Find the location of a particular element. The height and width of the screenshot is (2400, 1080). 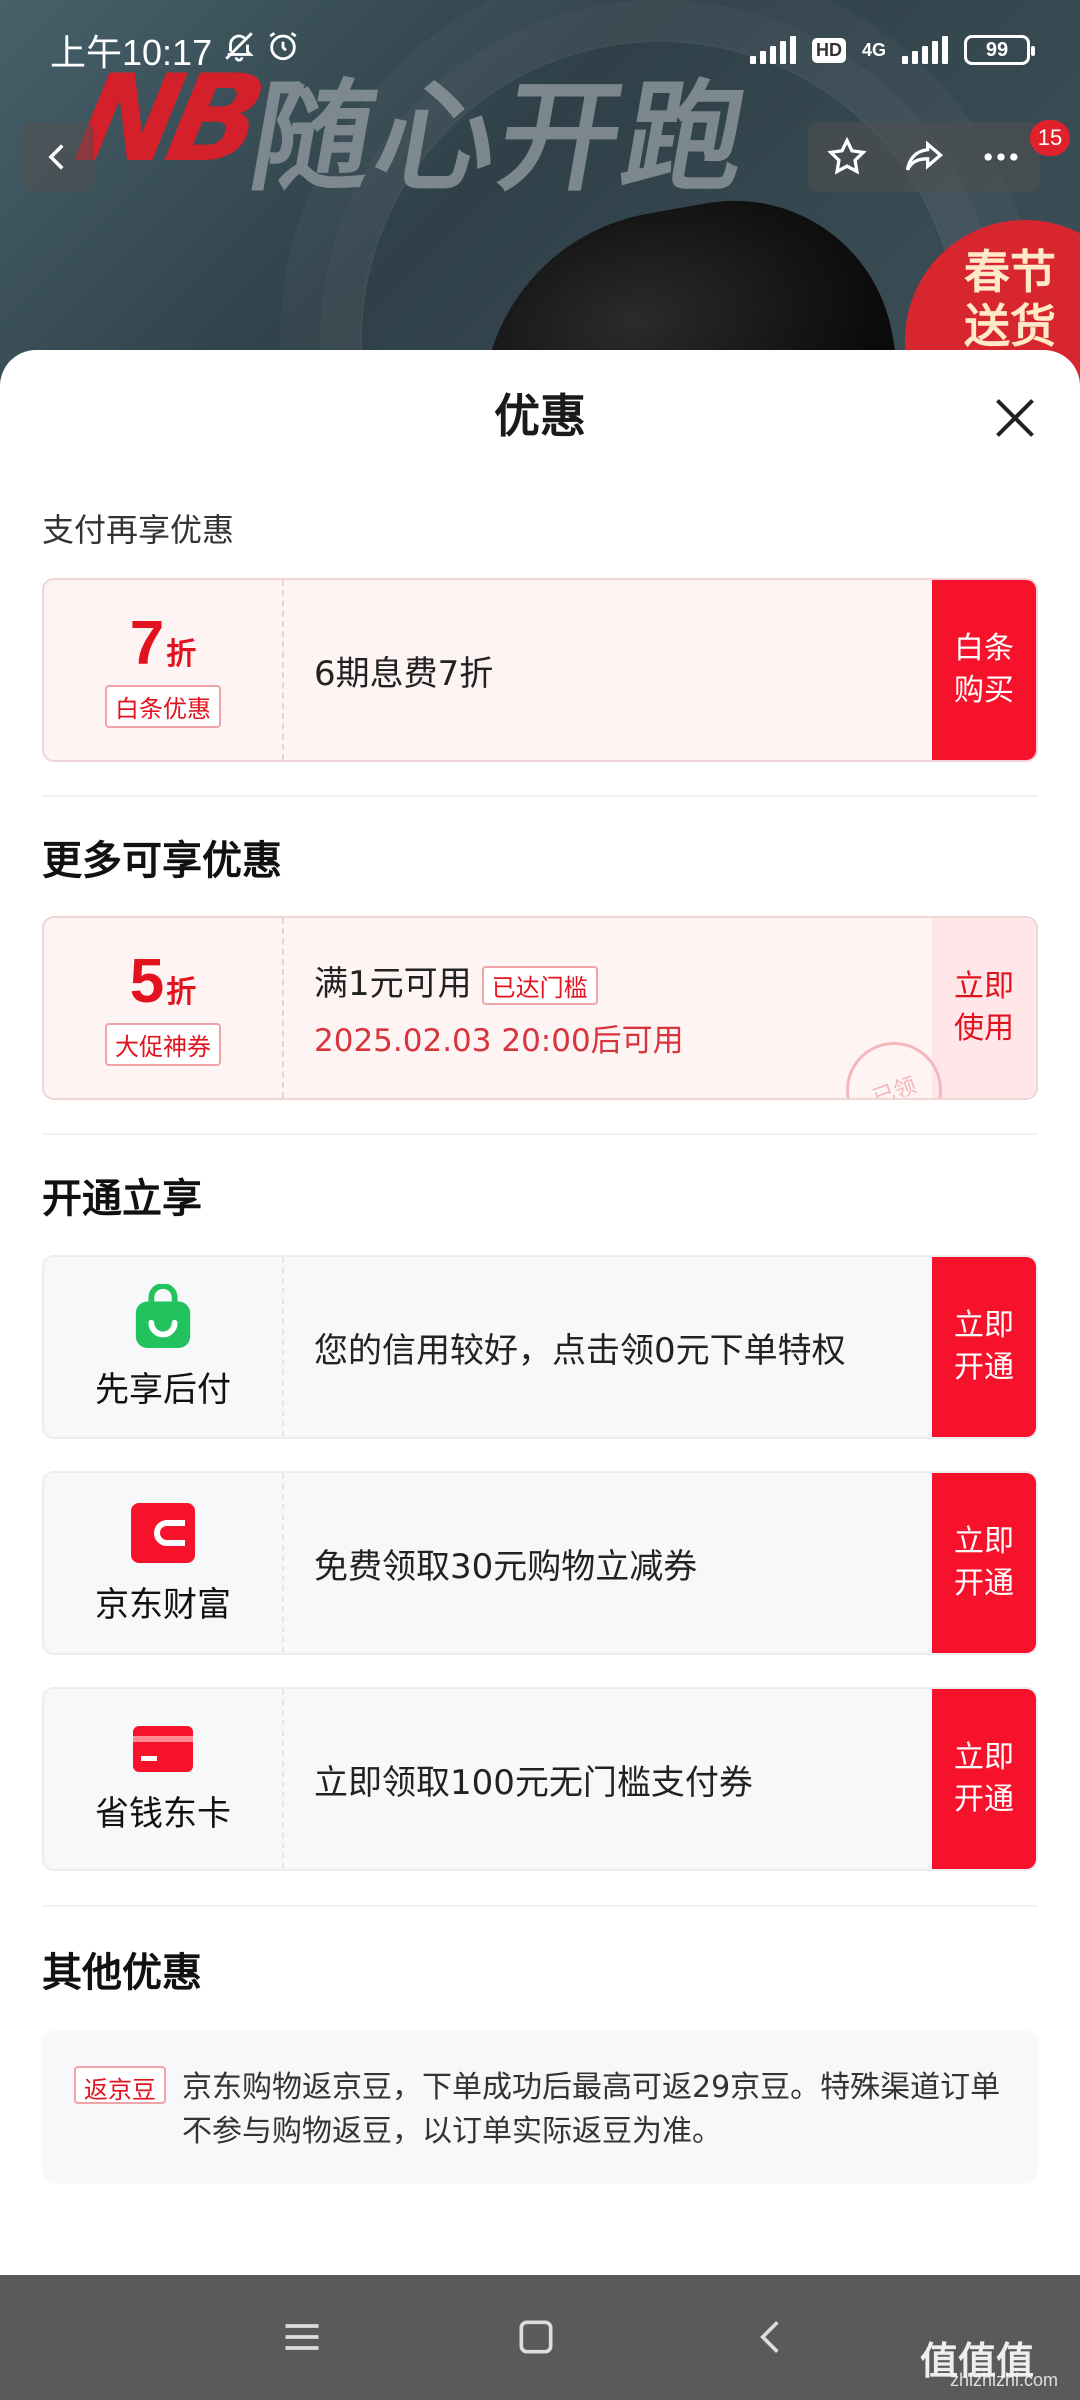

coupon-tag: 白条优惠 is located at coordinates (163, 706).